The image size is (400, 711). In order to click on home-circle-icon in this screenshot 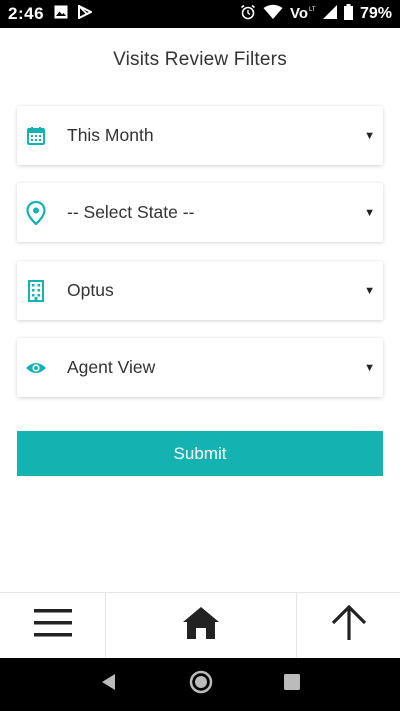, I will do `click(201, 684)`.